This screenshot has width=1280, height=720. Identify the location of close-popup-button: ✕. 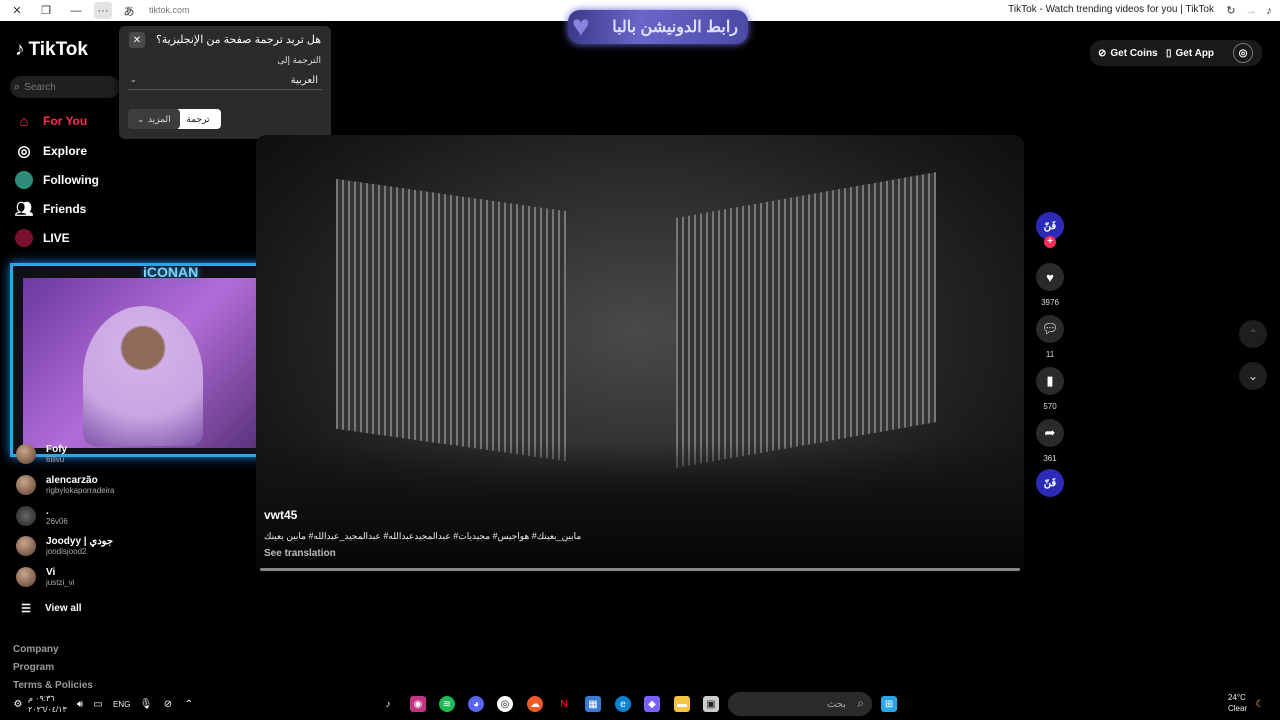
(137, 40).